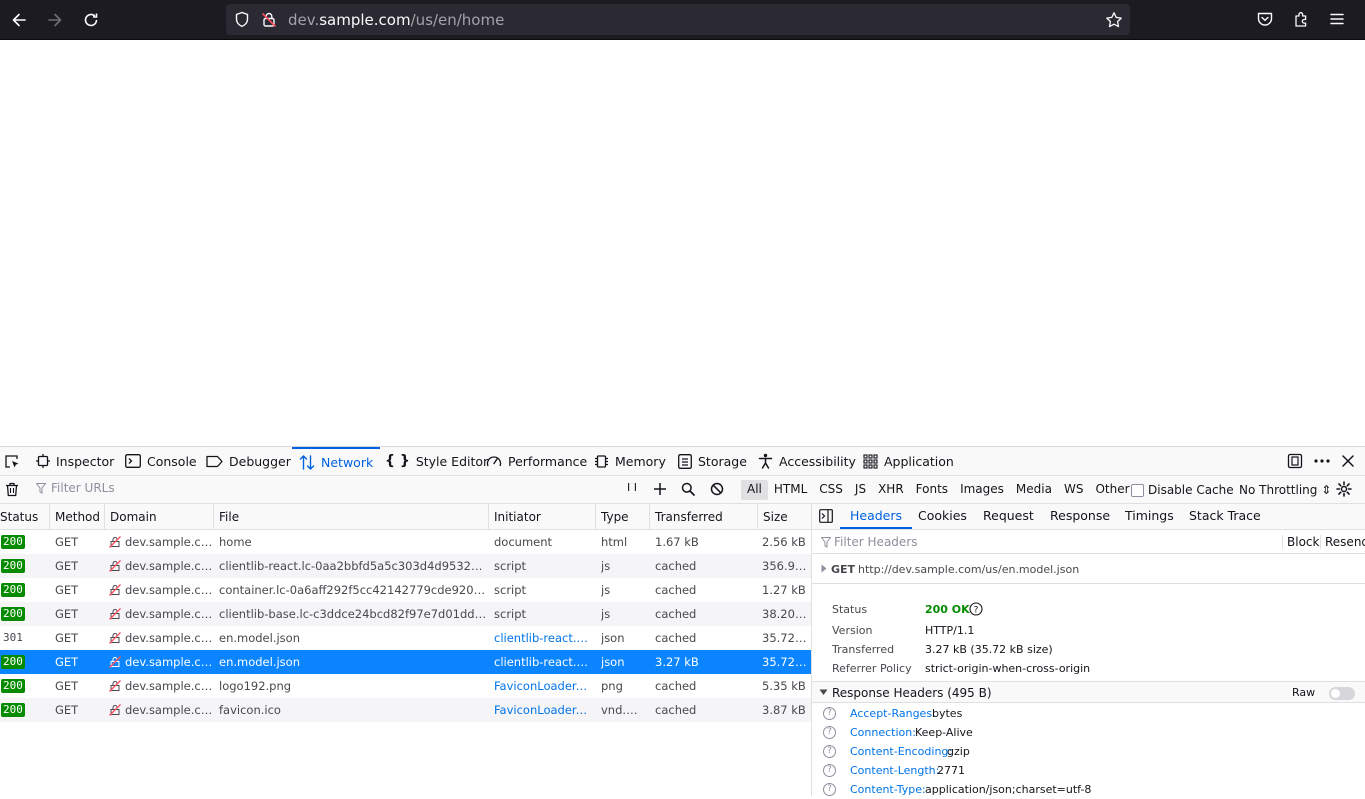 The width and height of the screenshot is (1365, 799). Describe the element at coordinates (831, 490) in the screenshot. I see `filter-css: CSS` at that location.